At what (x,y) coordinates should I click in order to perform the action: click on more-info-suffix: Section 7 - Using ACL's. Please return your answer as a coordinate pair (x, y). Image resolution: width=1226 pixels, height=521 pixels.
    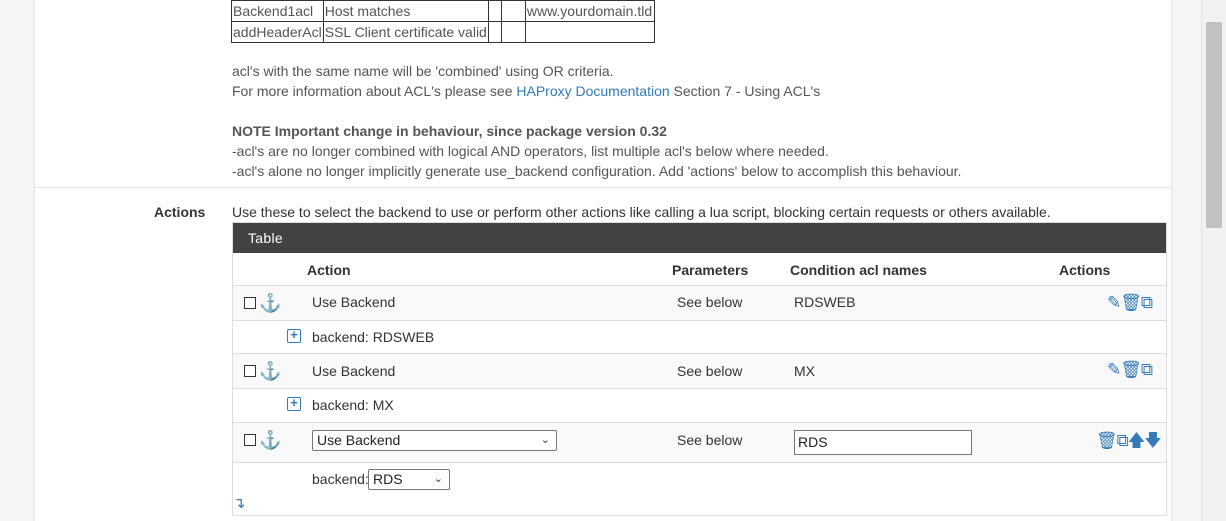
    Looking at the image, I should click on (745, 91).